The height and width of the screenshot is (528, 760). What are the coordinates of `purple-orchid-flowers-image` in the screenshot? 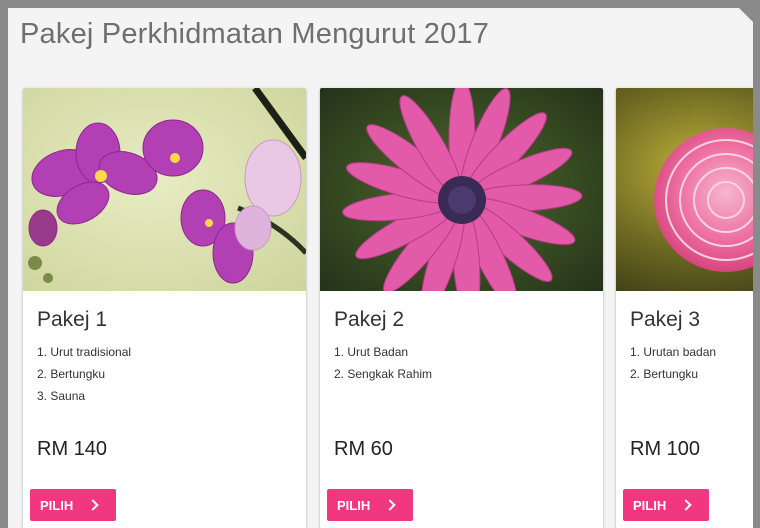 It's located at (164, 189).